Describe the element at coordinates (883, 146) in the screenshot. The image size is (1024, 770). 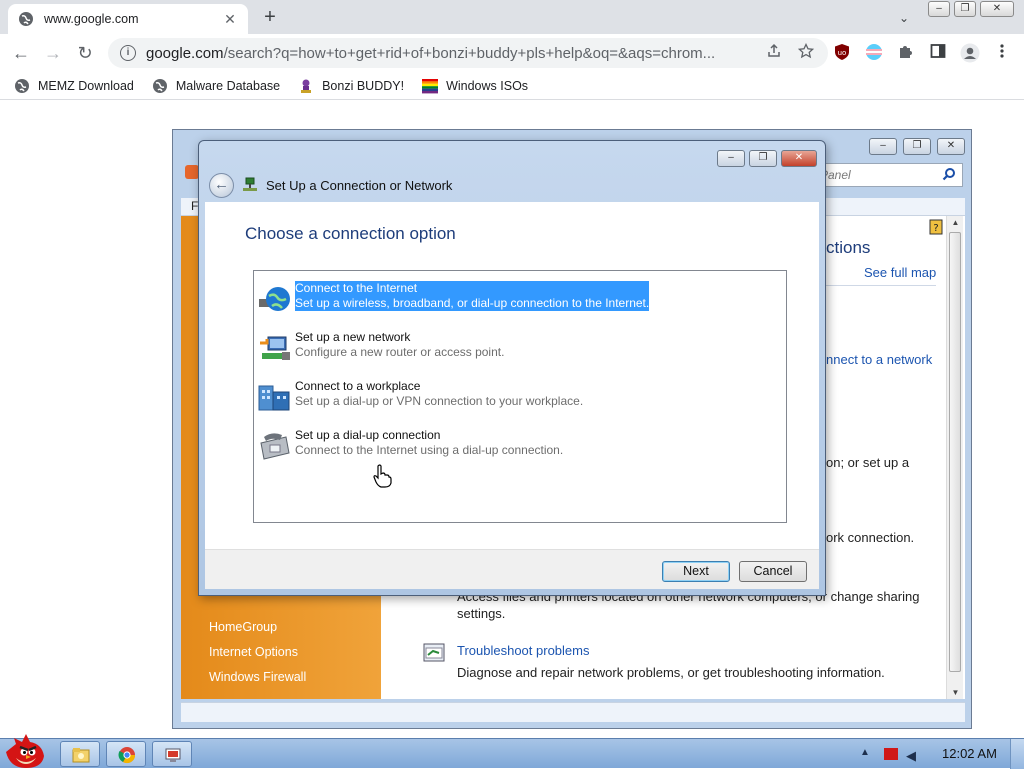
I see `cp-minimize-button: –` at that location.